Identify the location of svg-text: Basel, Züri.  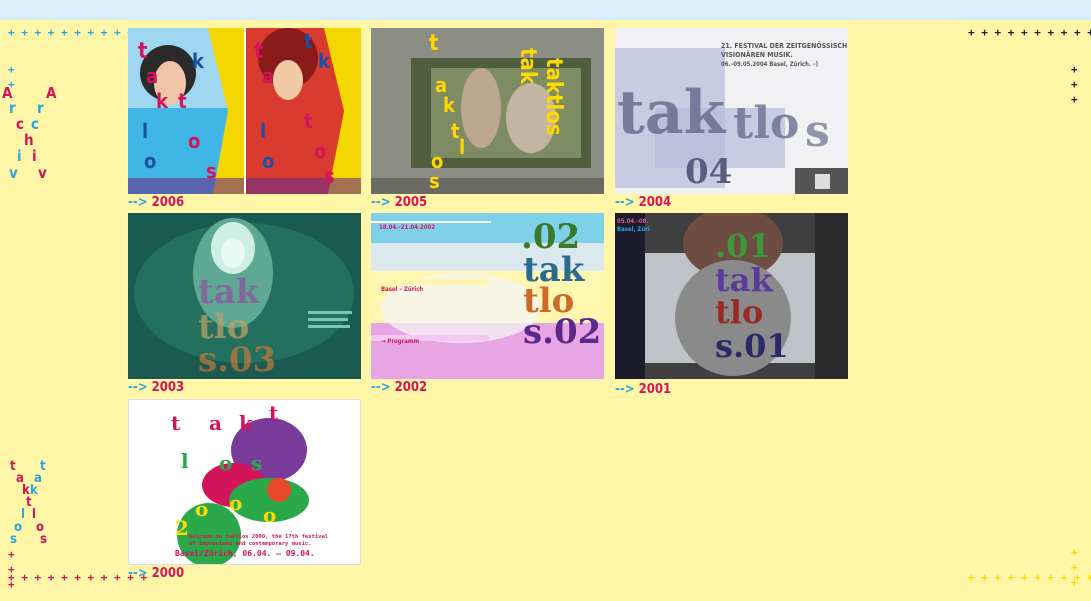
(633, 229).